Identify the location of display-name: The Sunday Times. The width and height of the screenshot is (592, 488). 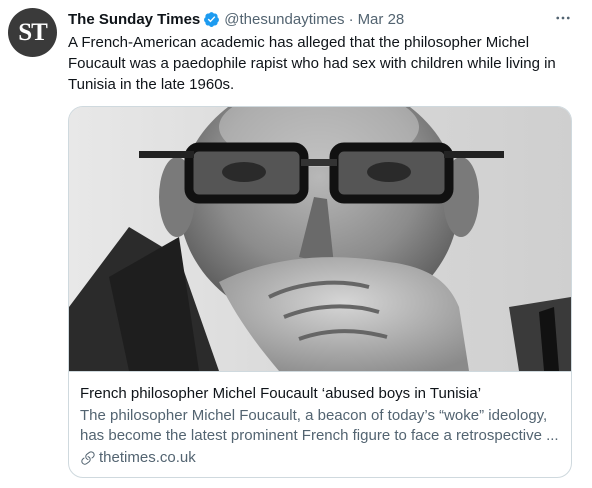
(134, 19).